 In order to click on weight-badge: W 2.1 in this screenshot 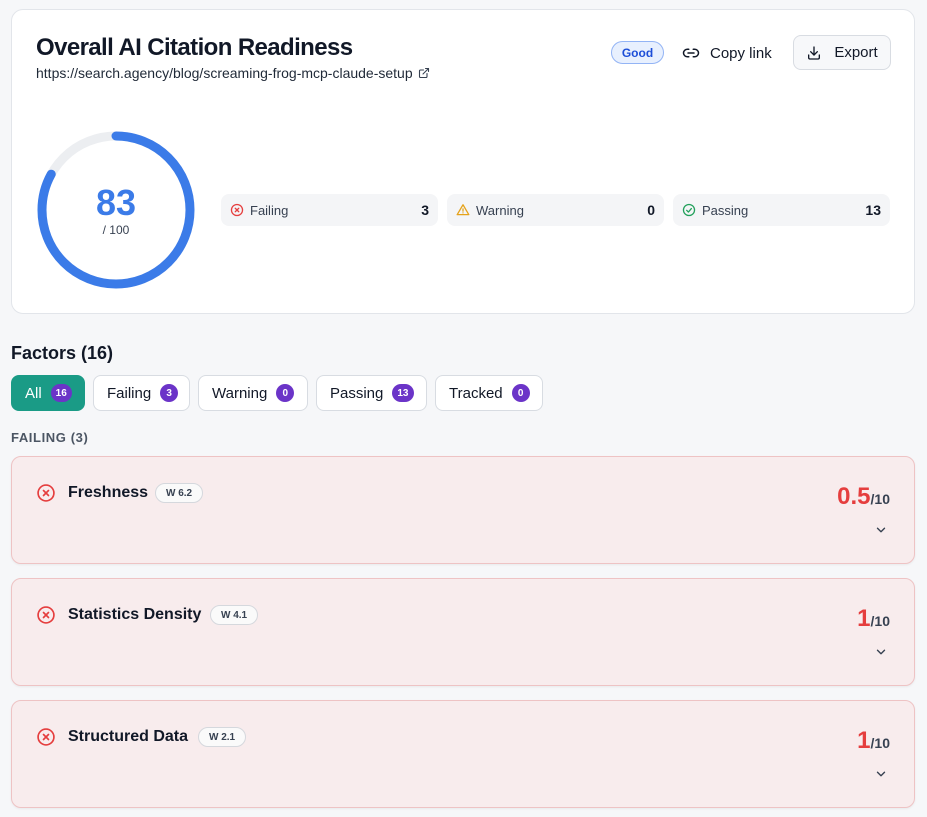, I will do `click(222, 737)`.